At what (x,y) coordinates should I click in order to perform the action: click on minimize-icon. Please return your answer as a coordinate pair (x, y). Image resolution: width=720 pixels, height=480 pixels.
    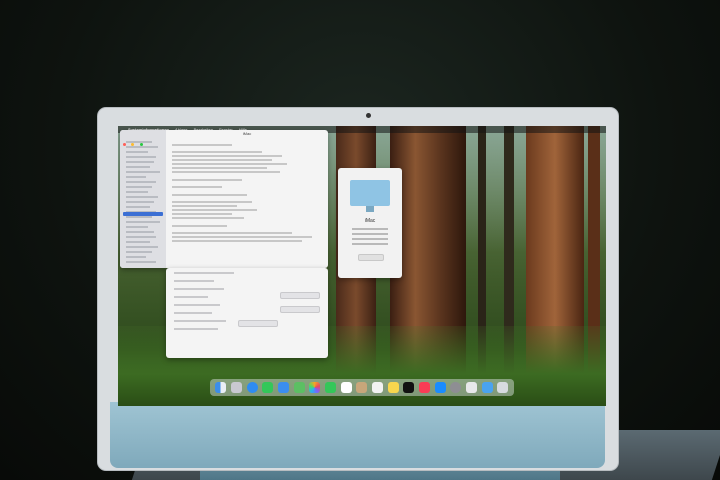
    Looking at the image, I should click on (133, 144).